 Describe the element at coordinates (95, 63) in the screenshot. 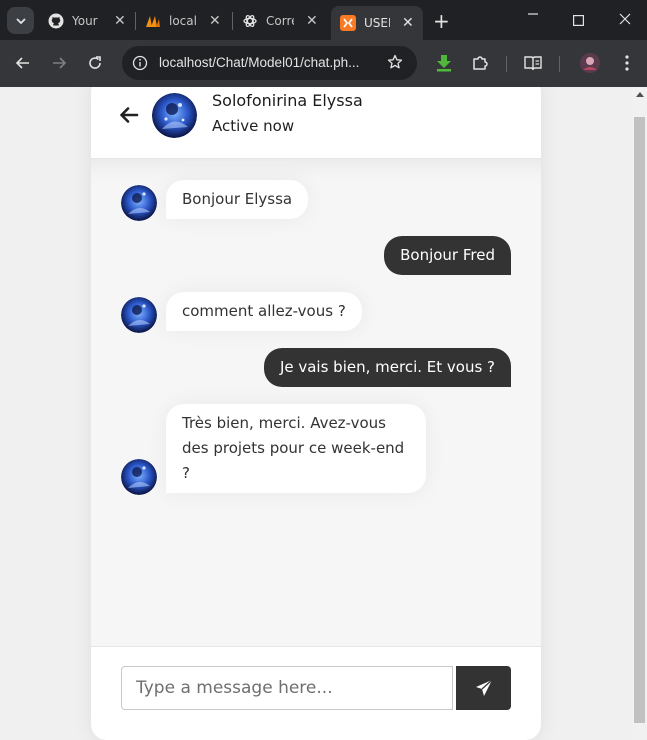

I see `reload-icon` at that location.